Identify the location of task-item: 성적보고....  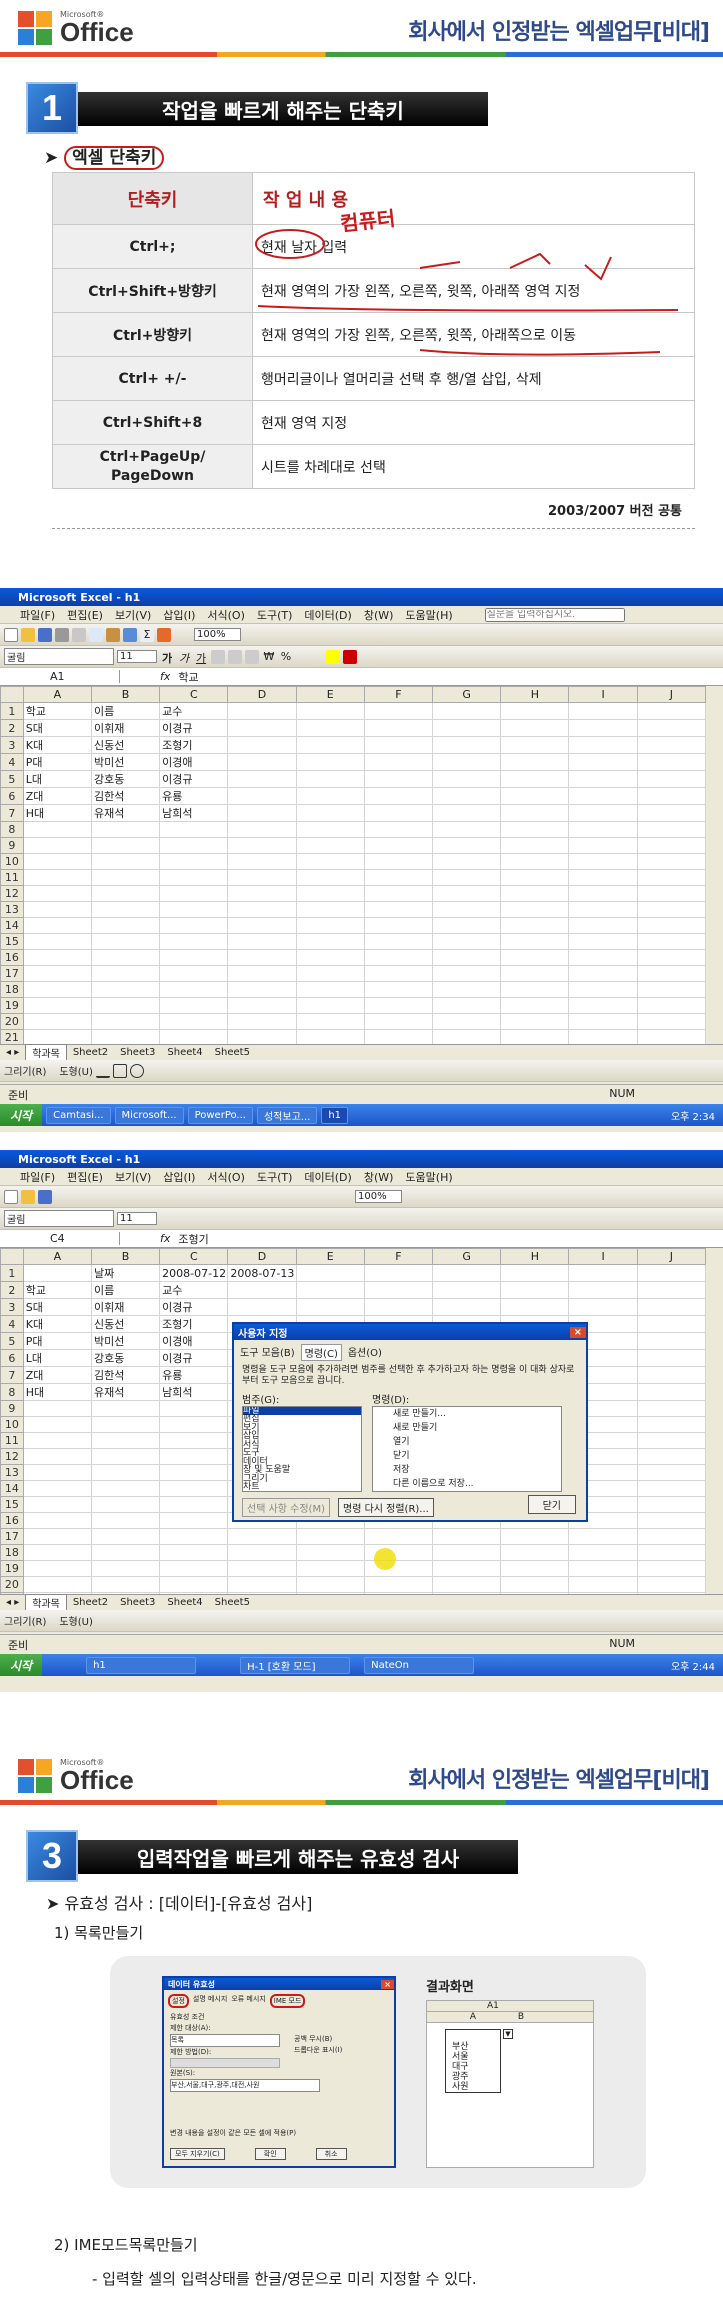
(287, 1115).